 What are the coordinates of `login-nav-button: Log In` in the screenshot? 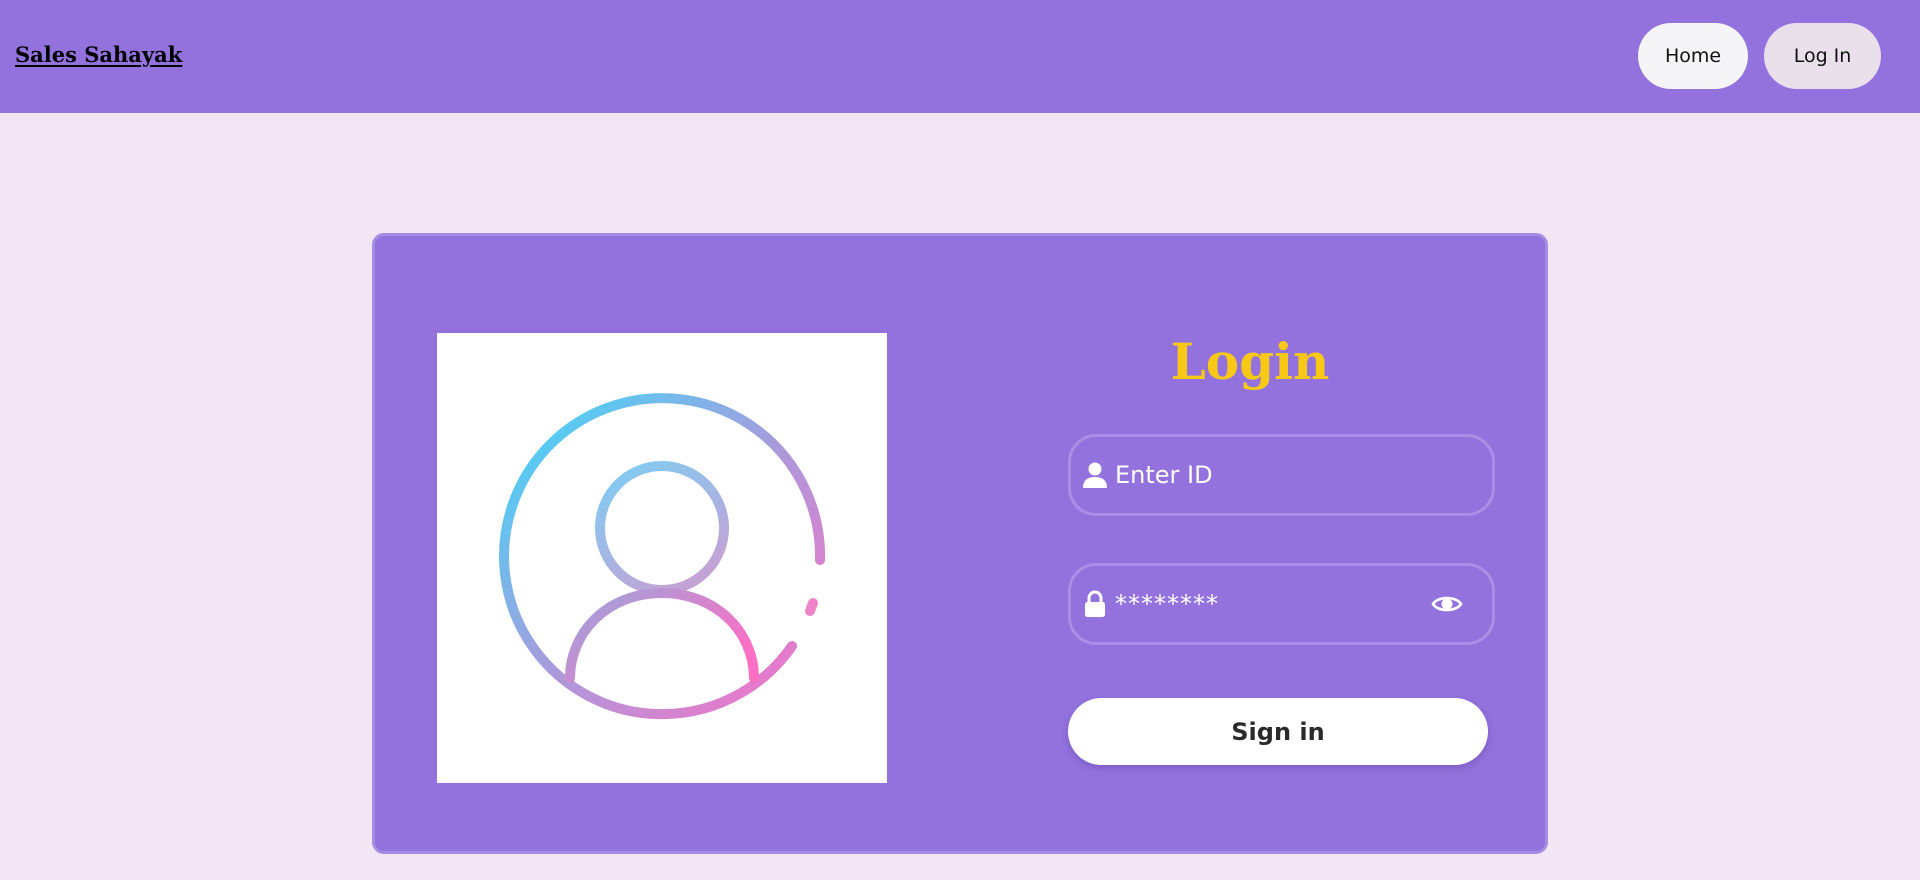 It's located at (1822, 56).